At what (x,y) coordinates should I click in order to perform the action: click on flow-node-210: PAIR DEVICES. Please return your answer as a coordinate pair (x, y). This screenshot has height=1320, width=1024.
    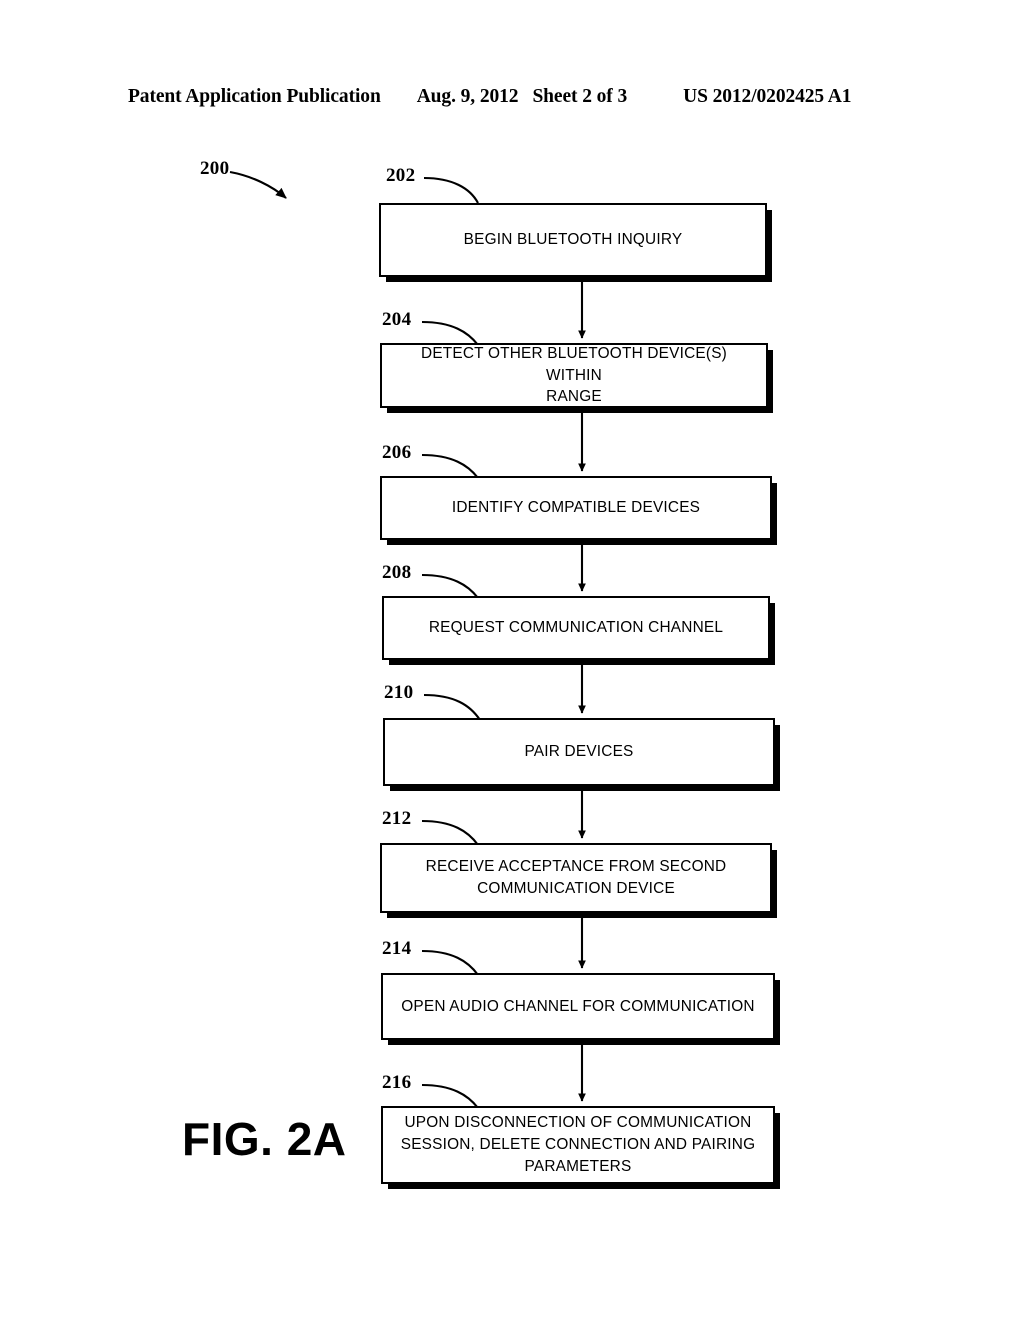
    Looking at the image, I should click on (579, 752).